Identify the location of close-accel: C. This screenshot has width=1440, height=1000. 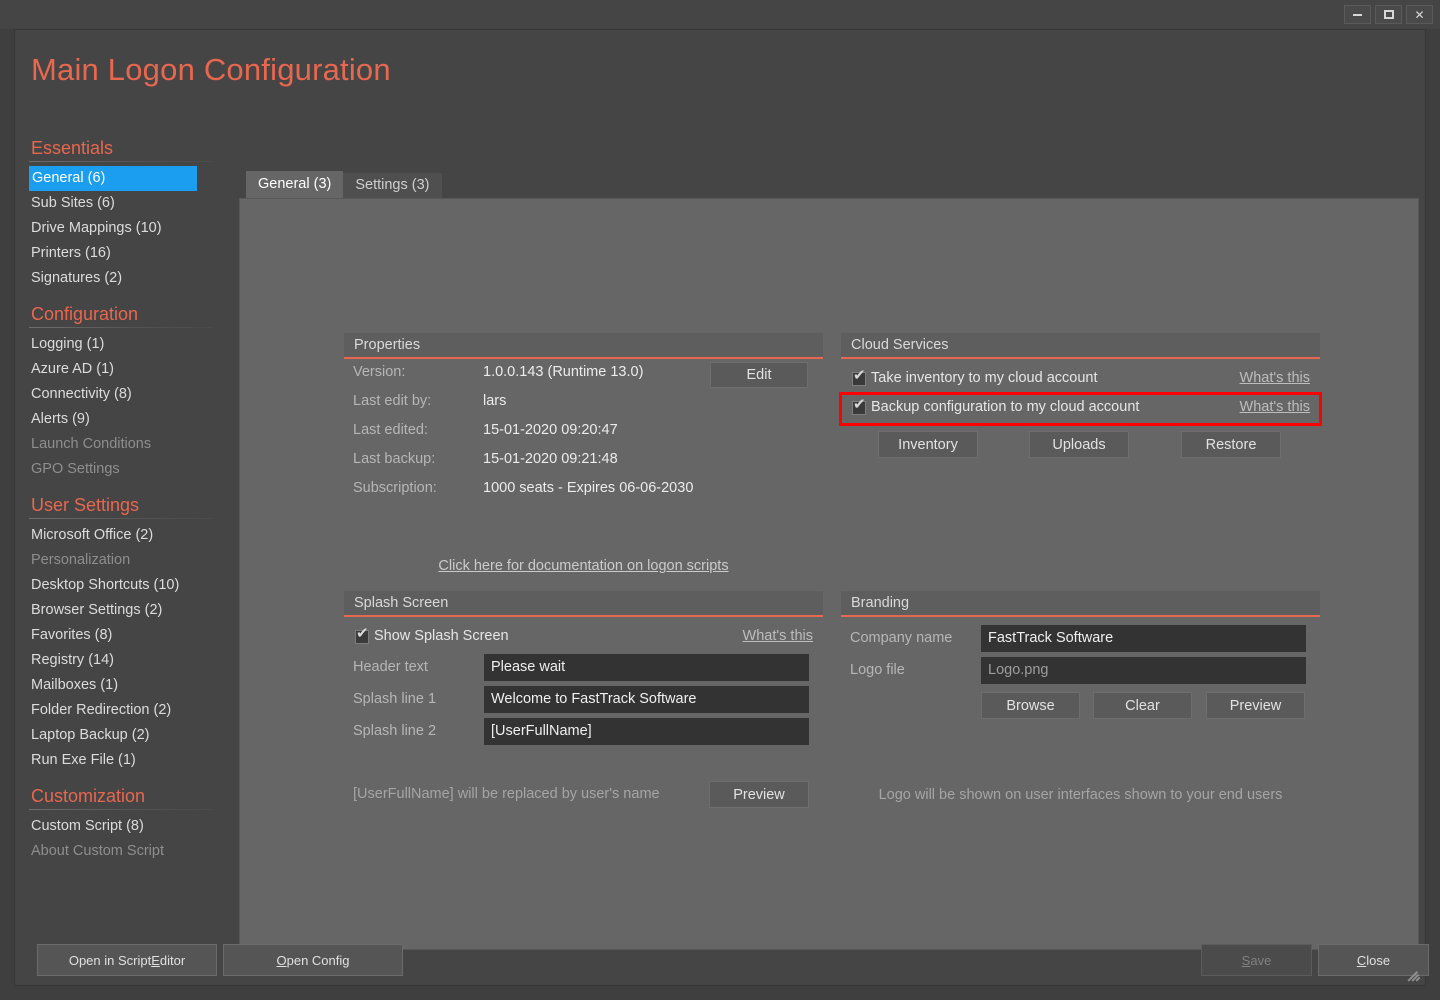
(1361, 960).